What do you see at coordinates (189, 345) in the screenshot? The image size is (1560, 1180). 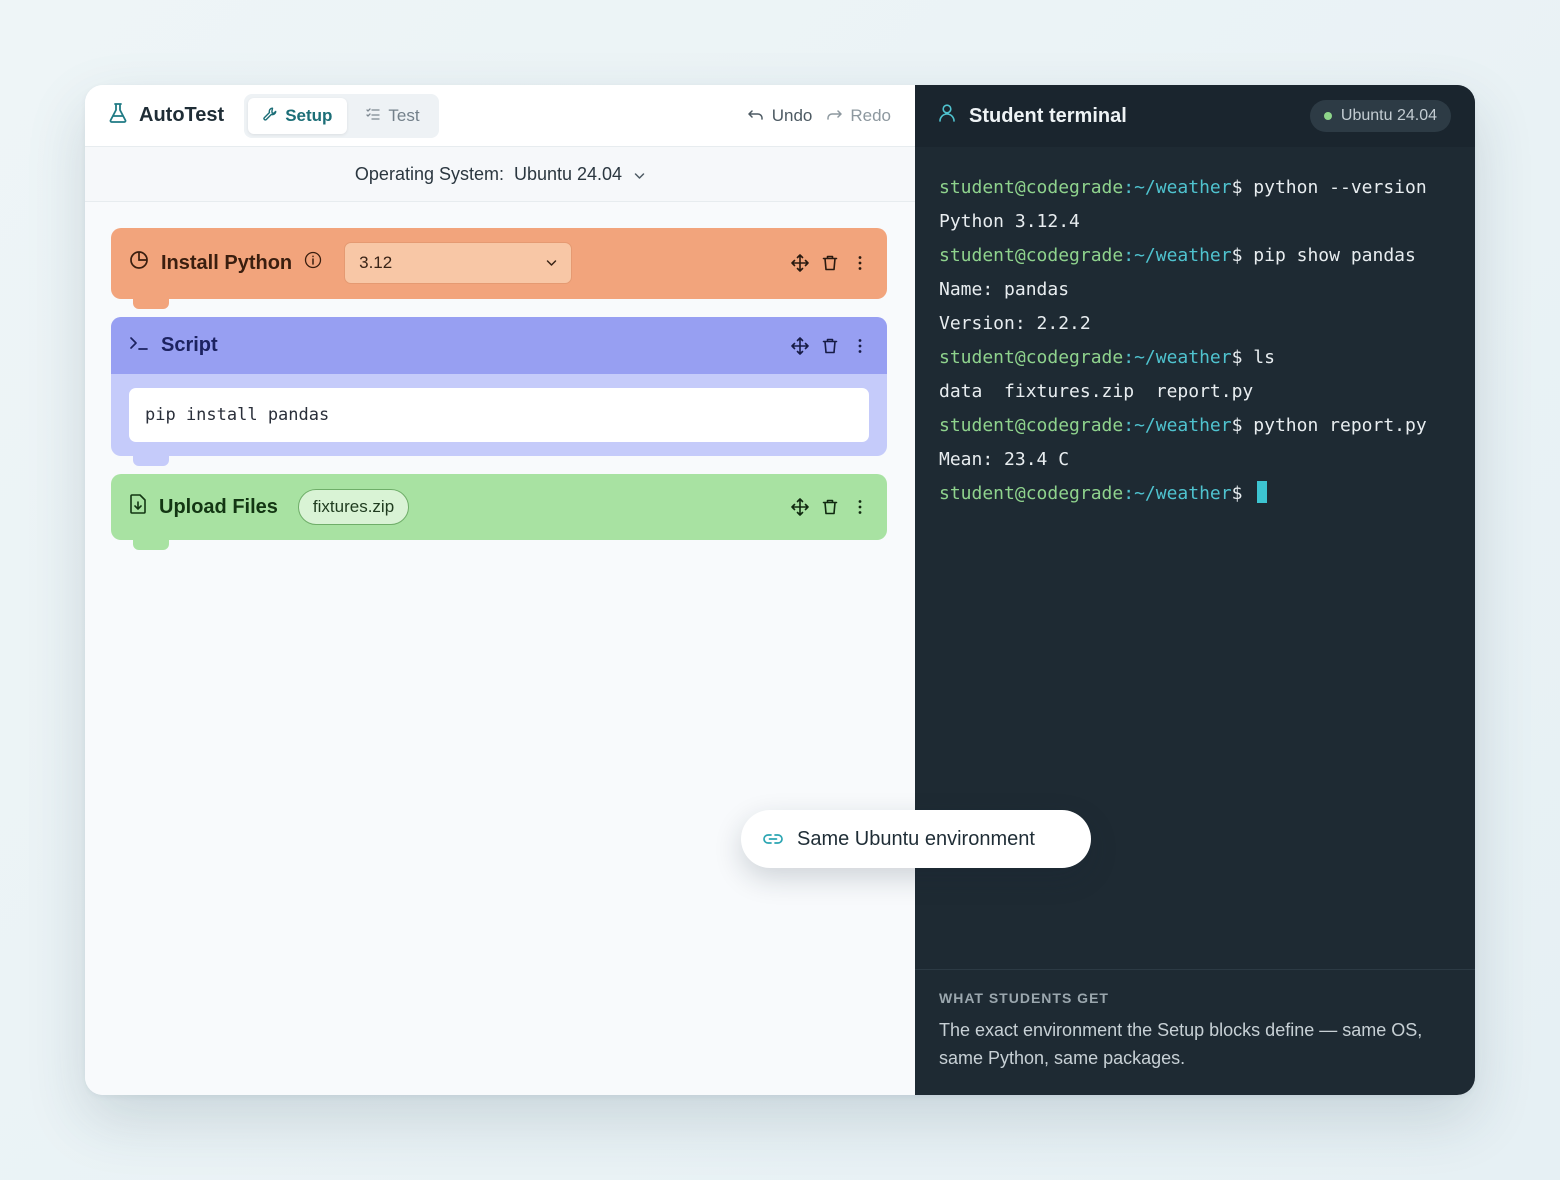 I see `script-title: Script` at bounding box center [189, 345].